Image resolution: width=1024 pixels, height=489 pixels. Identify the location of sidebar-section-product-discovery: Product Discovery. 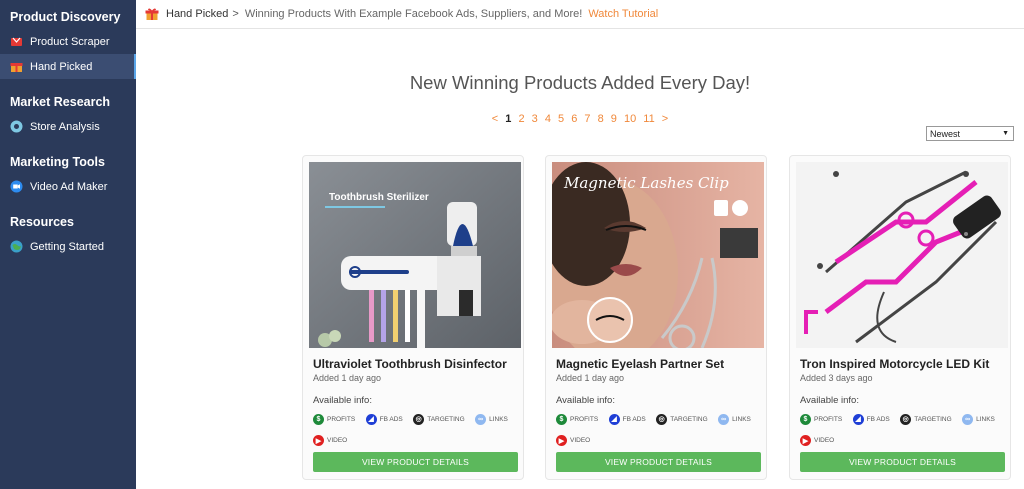
(65, 17).